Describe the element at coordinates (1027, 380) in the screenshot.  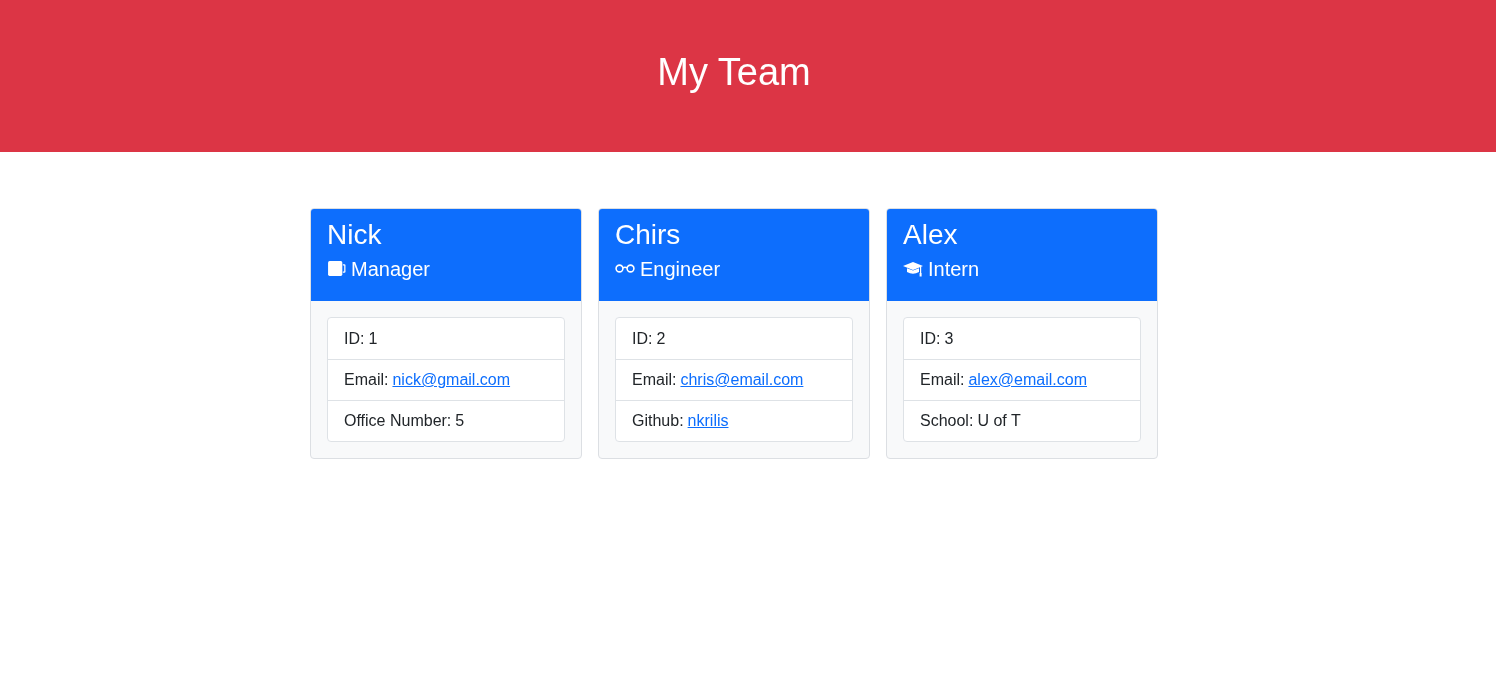
I see `info-link: alex@email.com` at that location.